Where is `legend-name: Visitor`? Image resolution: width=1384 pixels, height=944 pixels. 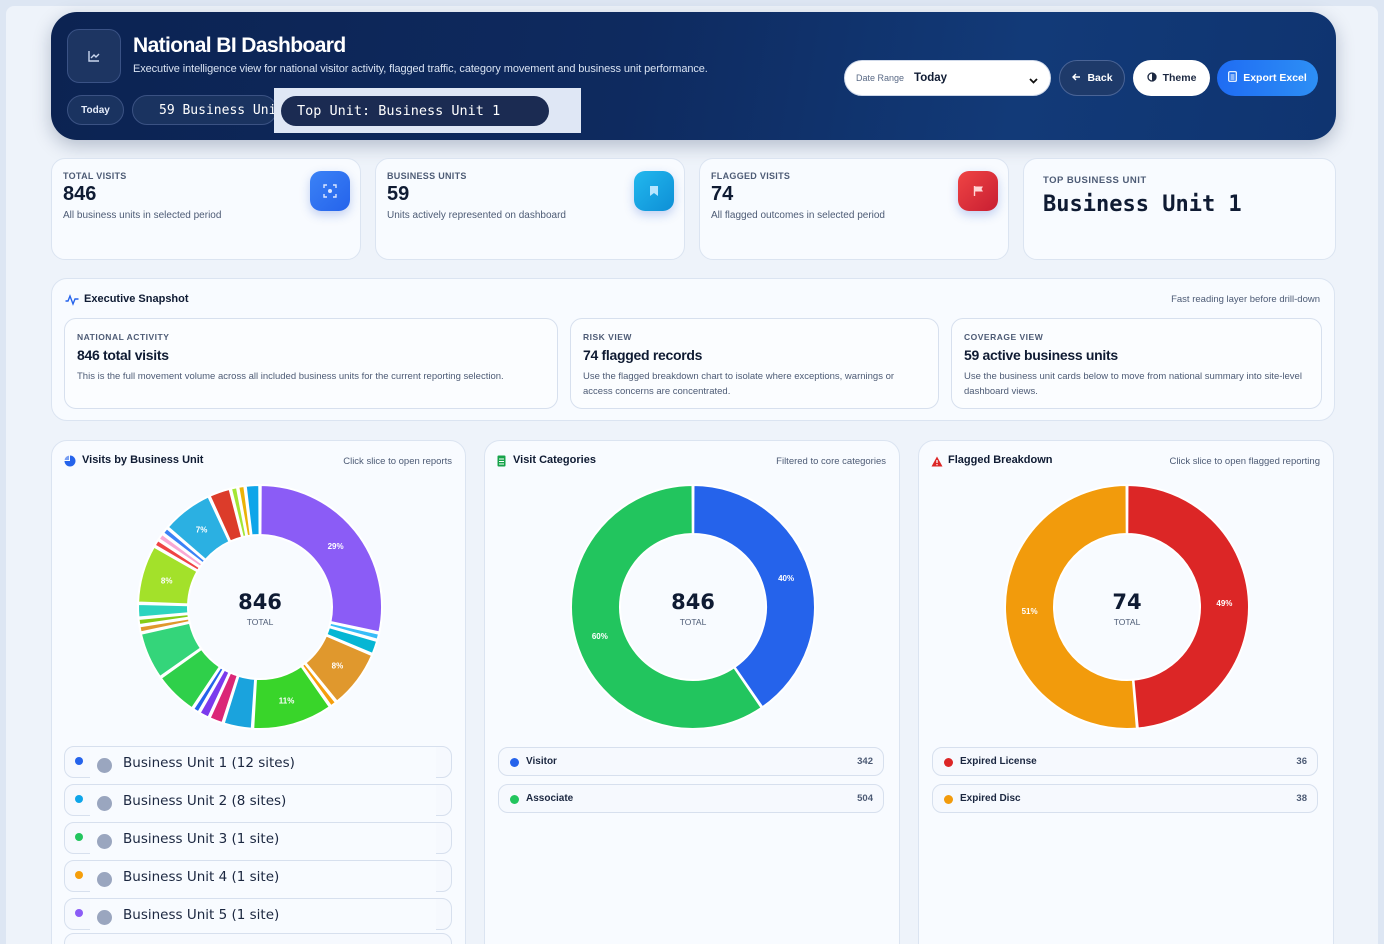
legend-name: Visitor is located at coordinates (541, 761).